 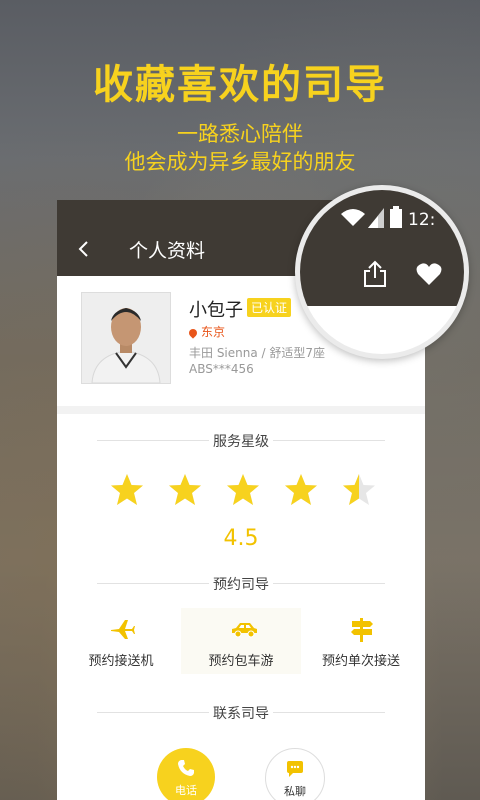 What do you see at coordinates (241, 538) in the screenshot?
I see `rating-value: 4.5` at bounding box center [241, 538].